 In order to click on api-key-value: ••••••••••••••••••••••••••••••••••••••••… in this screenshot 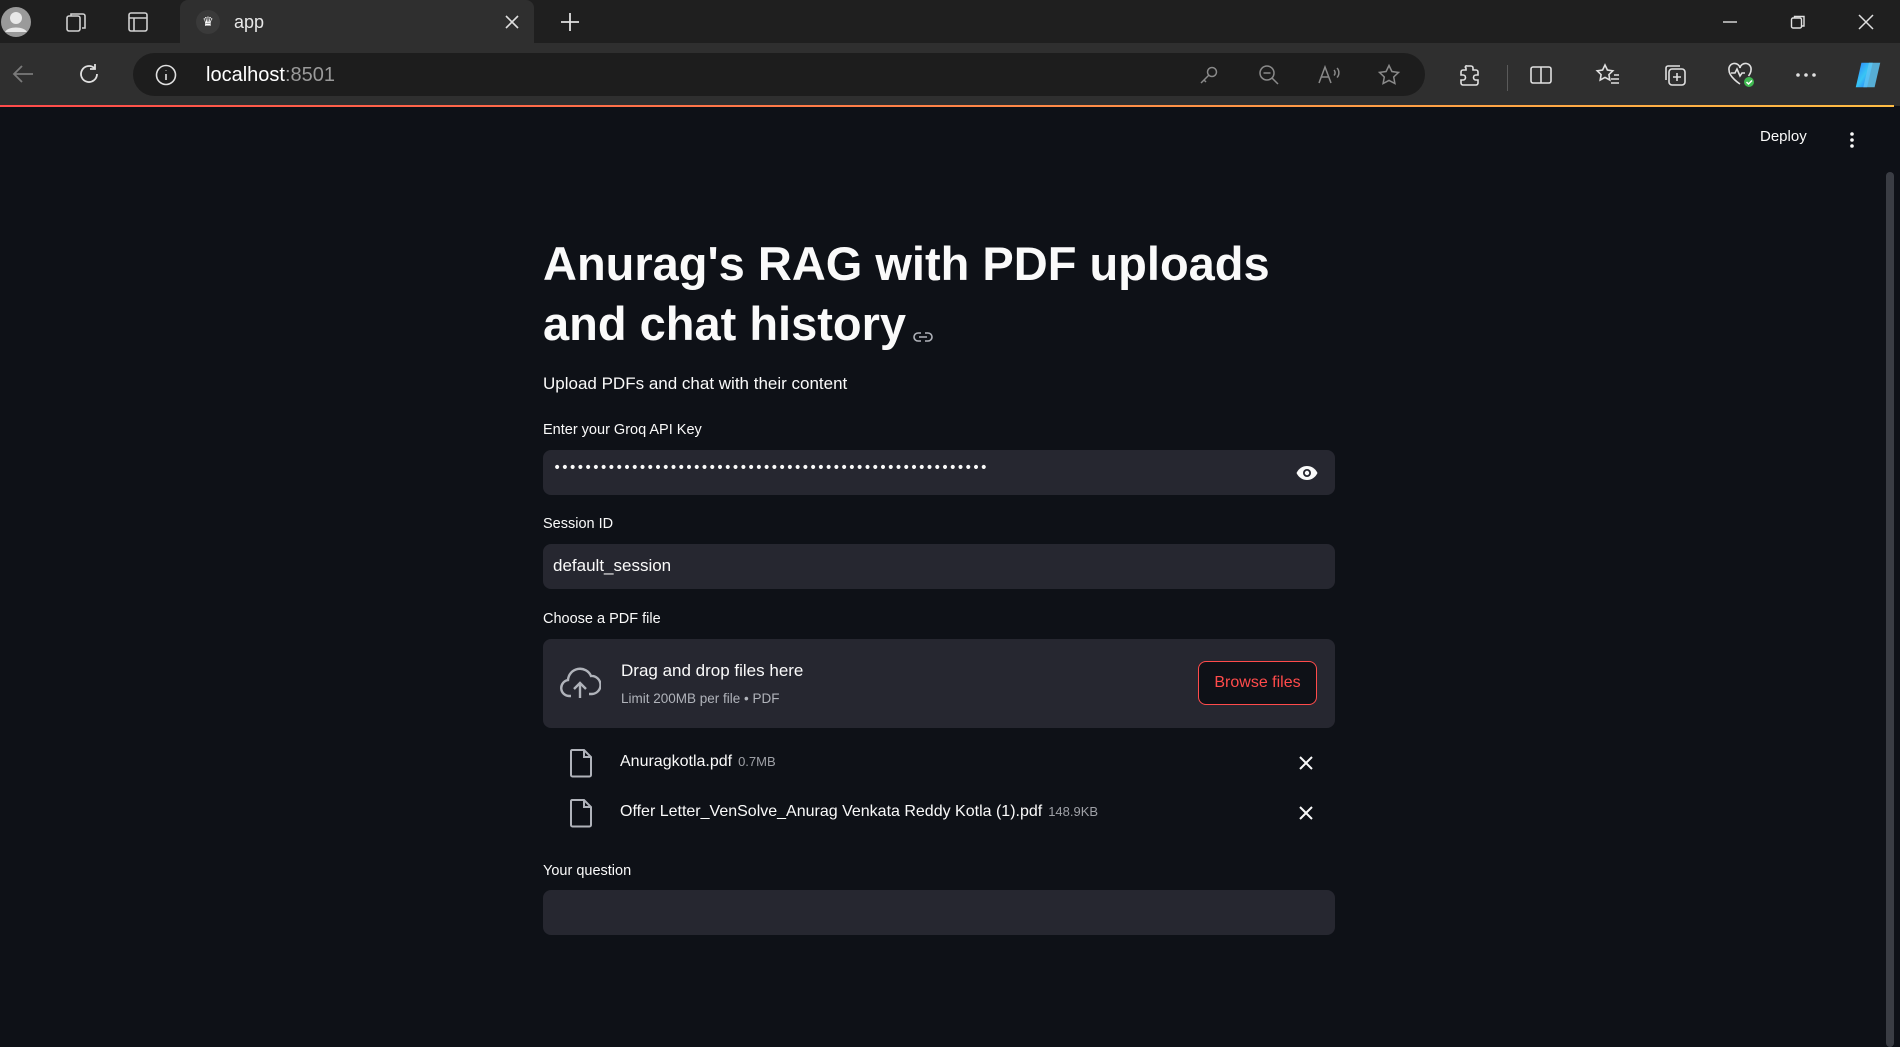, I will do `click(770, 468)`.